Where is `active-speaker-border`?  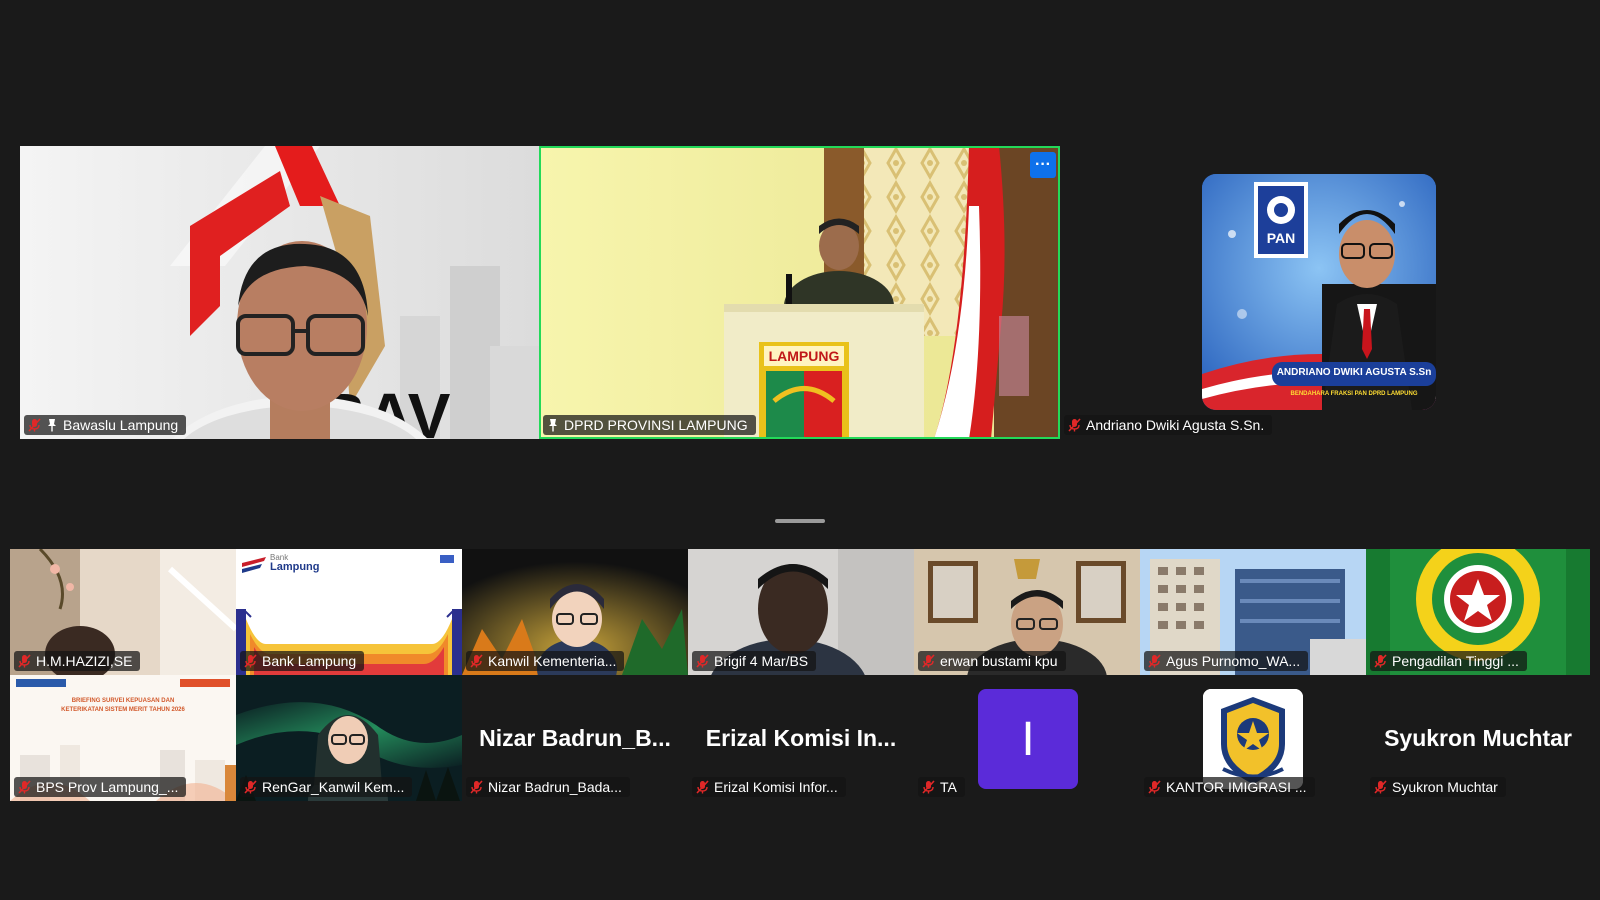 active-speaker-border is located at coordinates (799, 292).